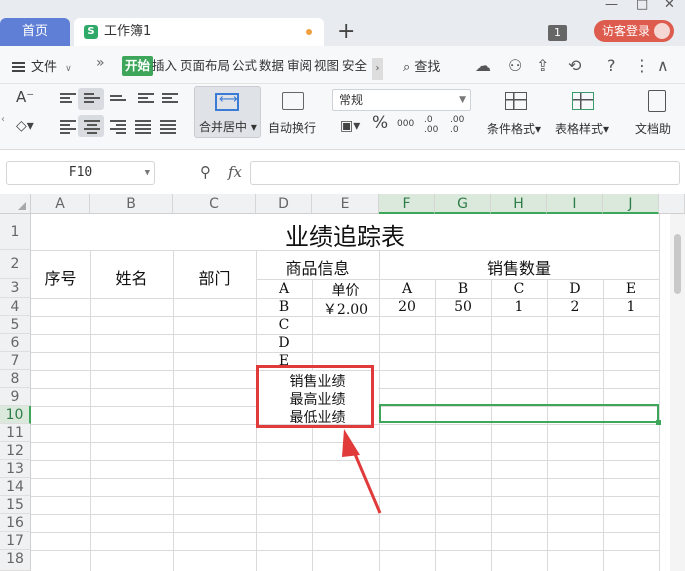 This screenshot has width=685, height=571. What do you see at coordinates (346, 32) in the screenshot?
I see `new-tab-button: +` at bounding box center [346, 32].